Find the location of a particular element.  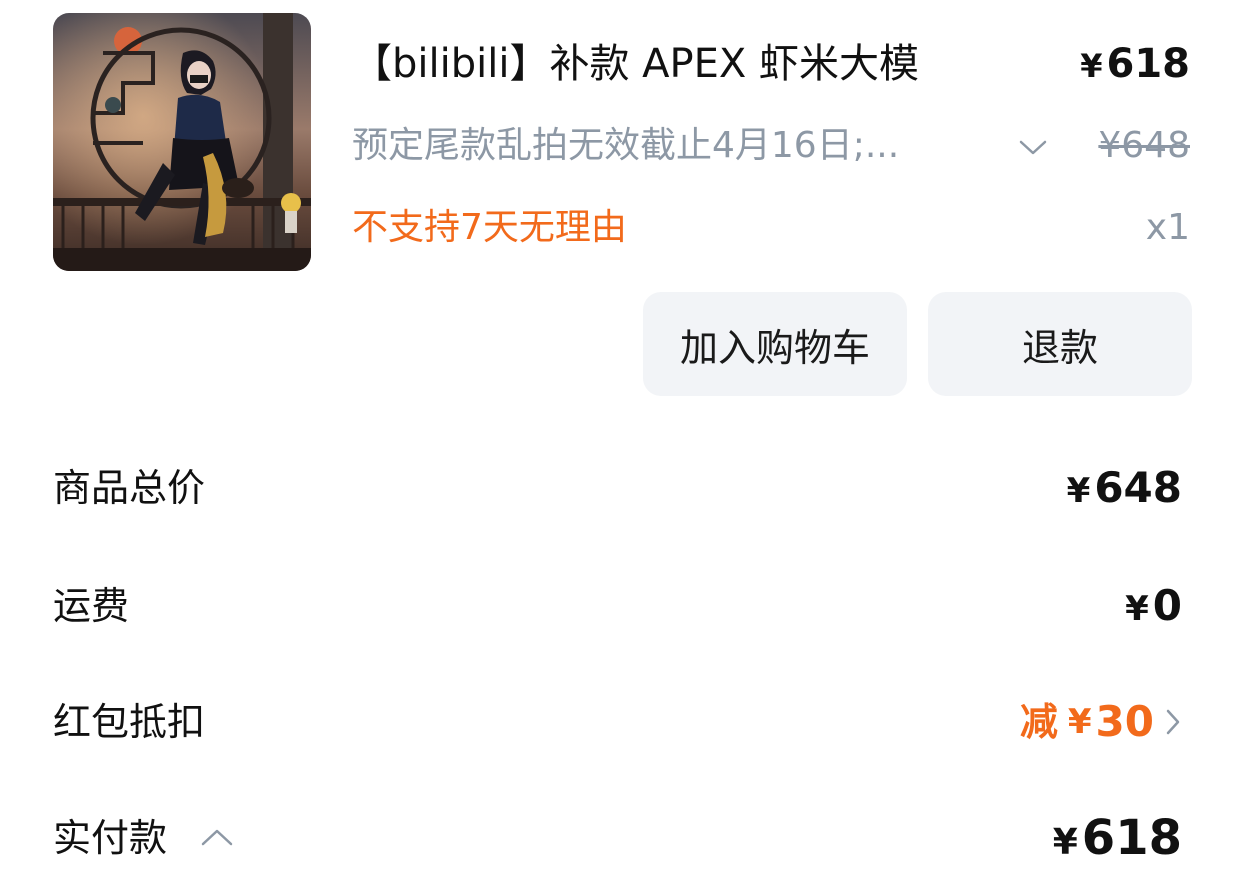

amount: 618 is located at coordinates (1131, 838).